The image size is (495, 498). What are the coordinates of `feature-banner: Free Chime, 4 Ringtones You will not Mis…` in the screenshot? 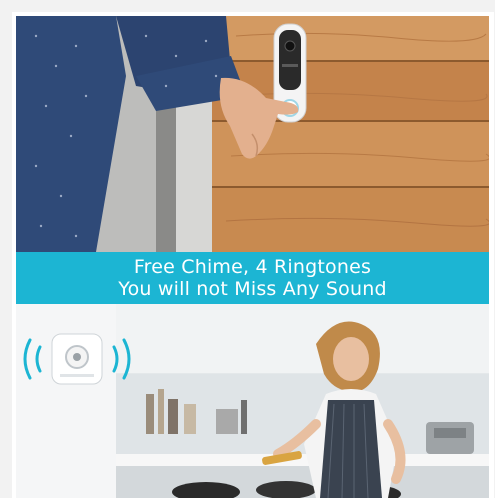 It's located at (252, 278).